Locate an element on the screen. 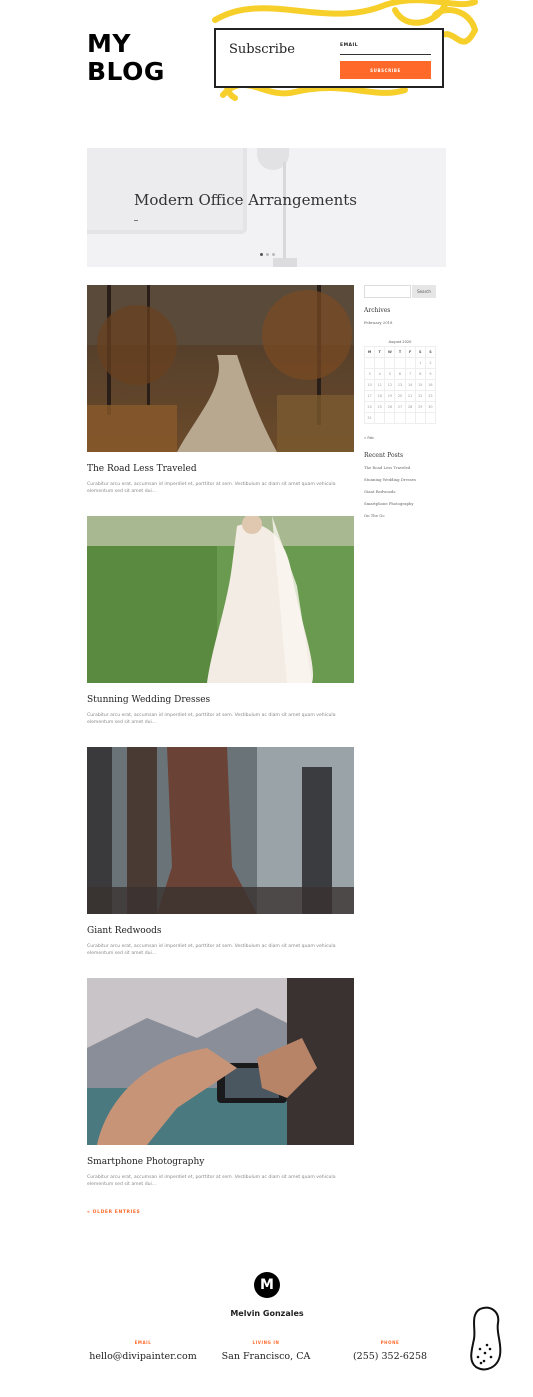 The height and width of the screenshot is (1397, 533). calendar-day: 14 is located at coordinates (410, 385).